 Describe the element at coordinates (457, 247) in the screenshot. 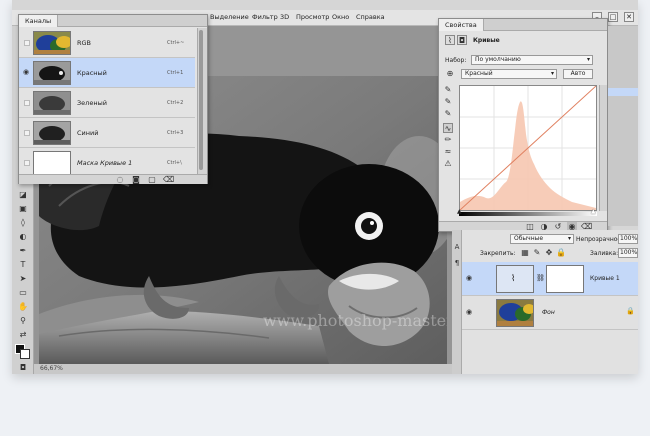

I see `type-panel-icon: A` at that location.